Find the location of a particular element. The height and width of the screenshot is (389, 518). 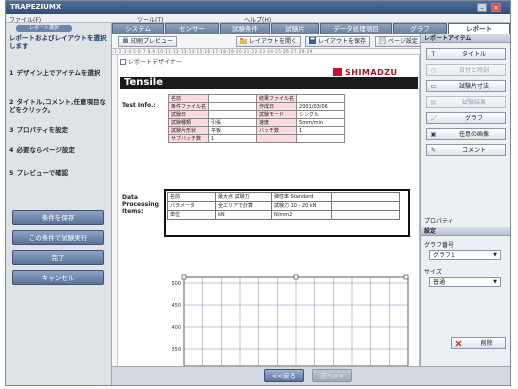

report-title: Tensile is located at coordinates (269, 83).